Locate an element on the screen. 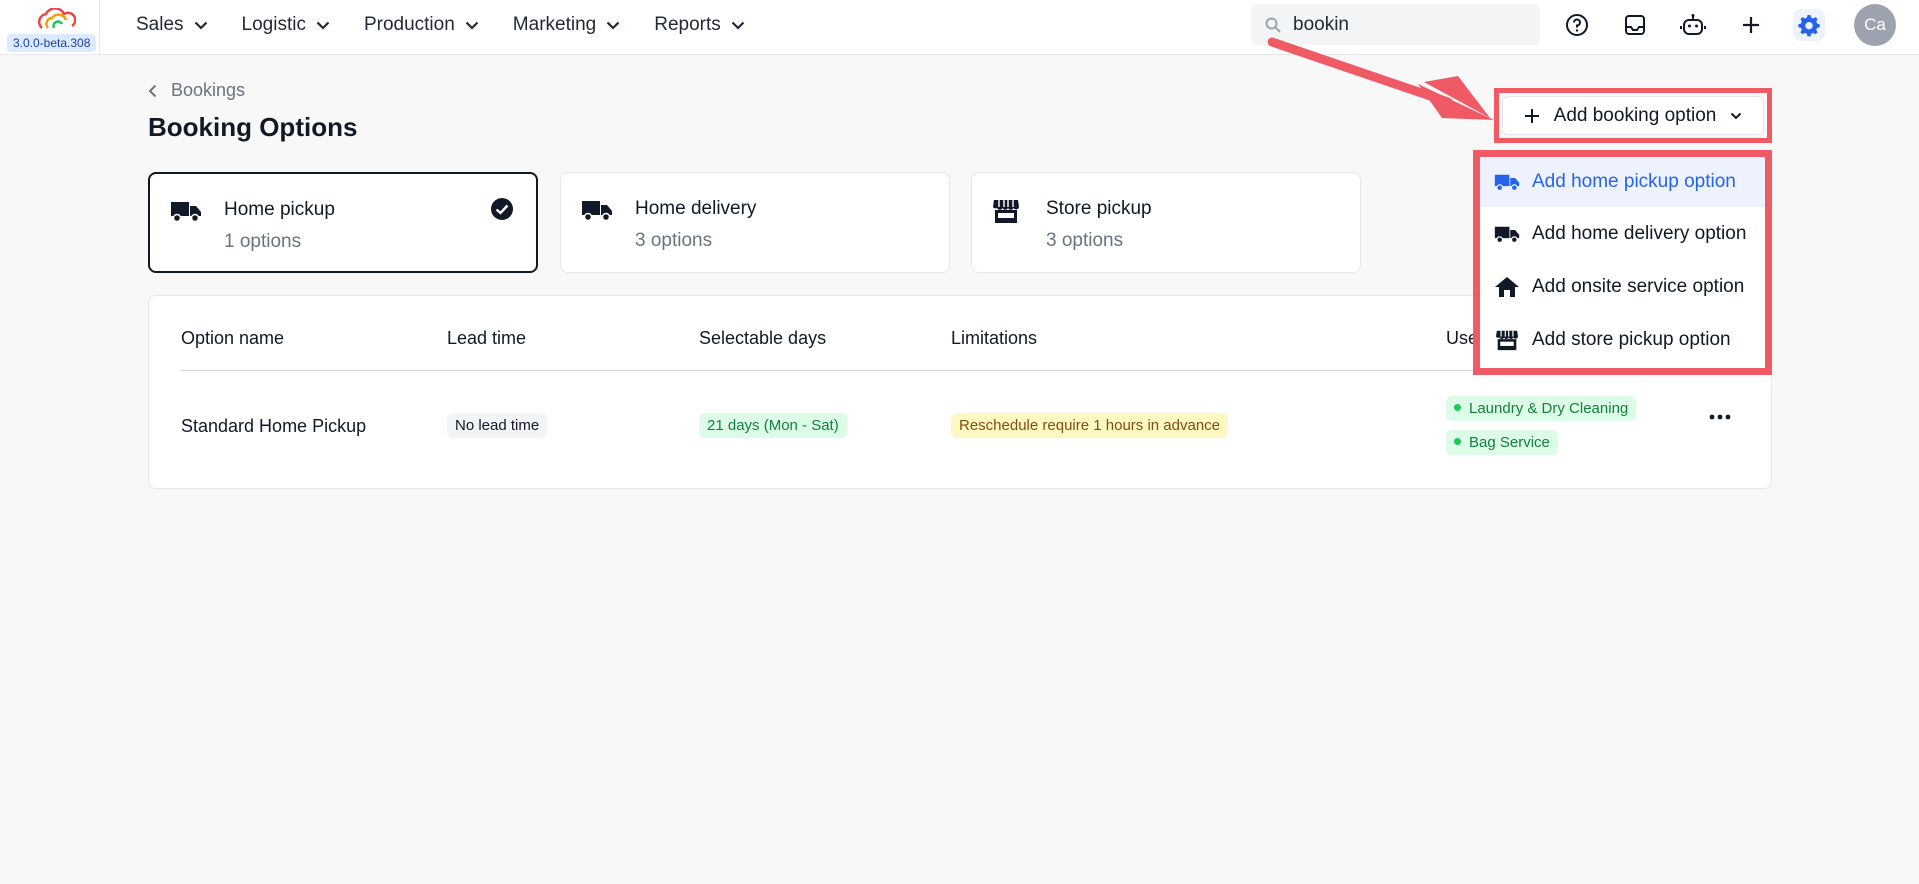 Image resolution: width=1919 pixels, height=884 pixels. add-booking-option-button: Add booking option is located at coordinates (1633, 115).